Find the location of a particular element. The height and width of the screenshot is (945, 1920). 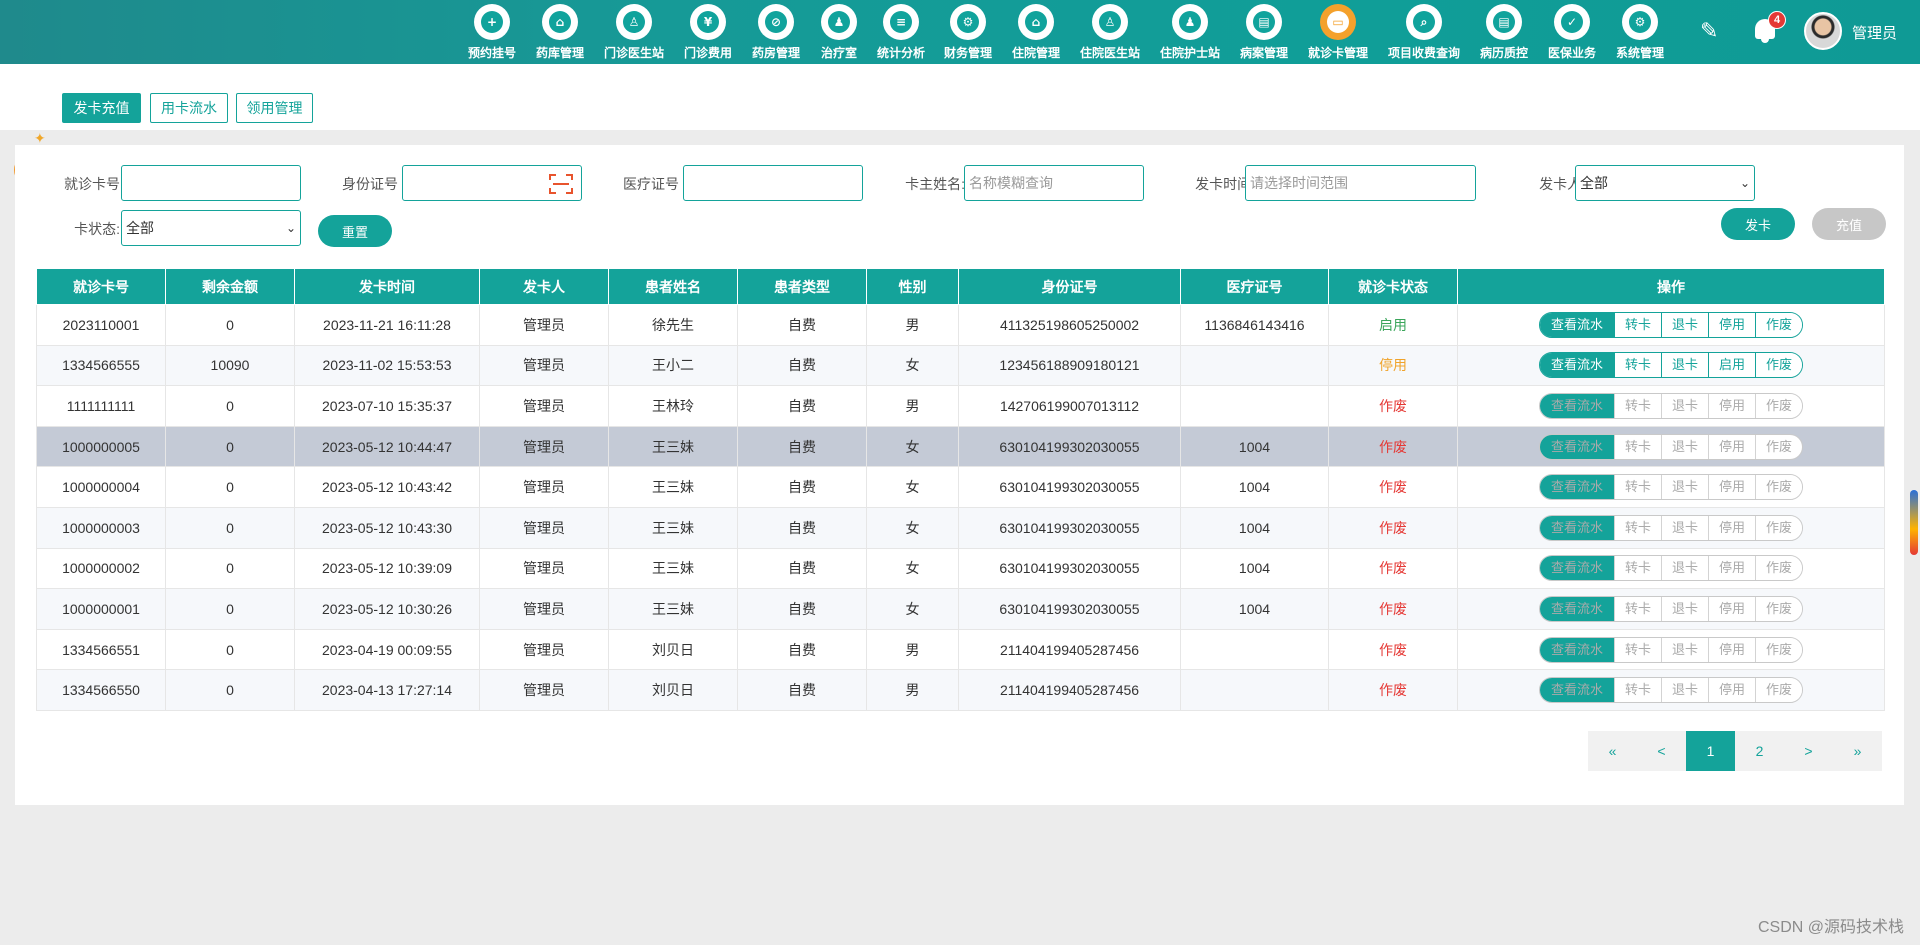

nav-label: 药房管理 is located at coordinates (775, 53).